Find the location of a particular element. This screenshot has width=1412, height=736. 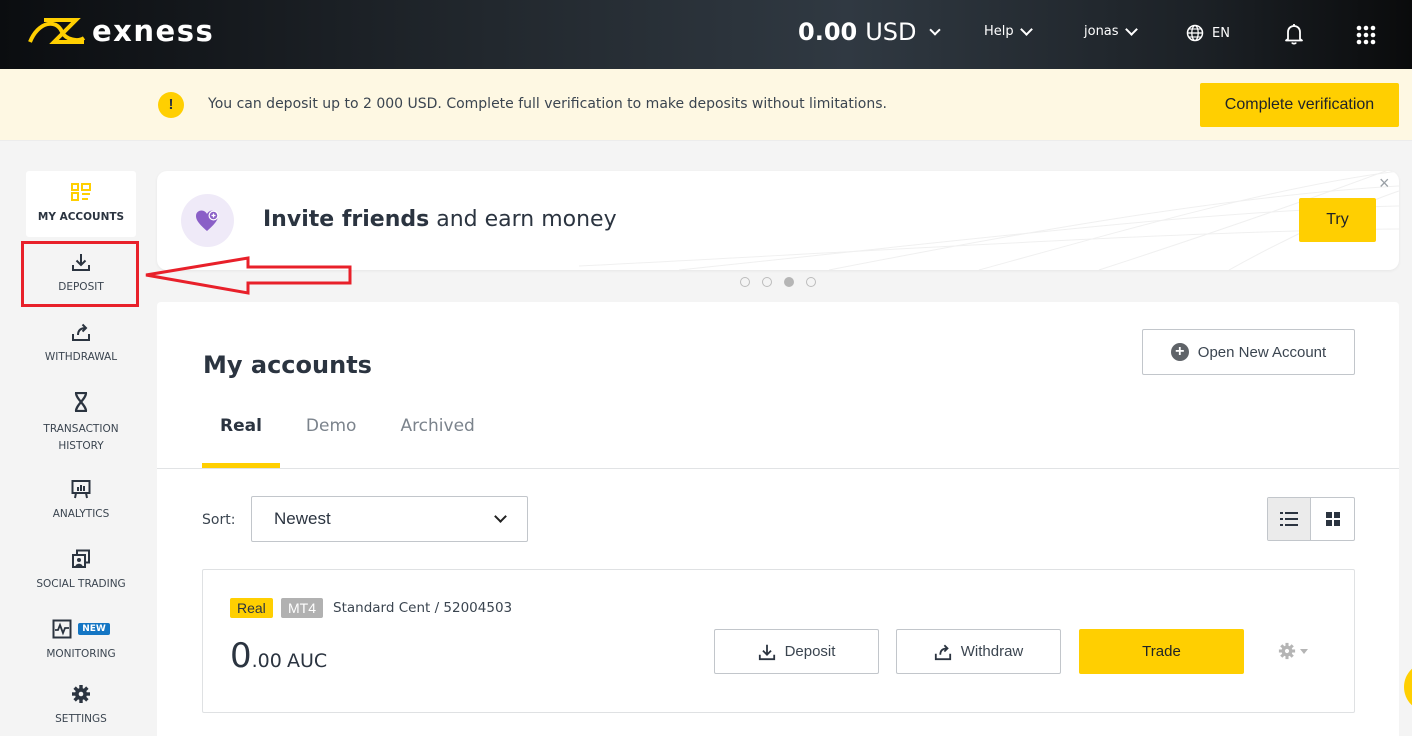

help-menu: Help is located at coordinates (1008, 31).